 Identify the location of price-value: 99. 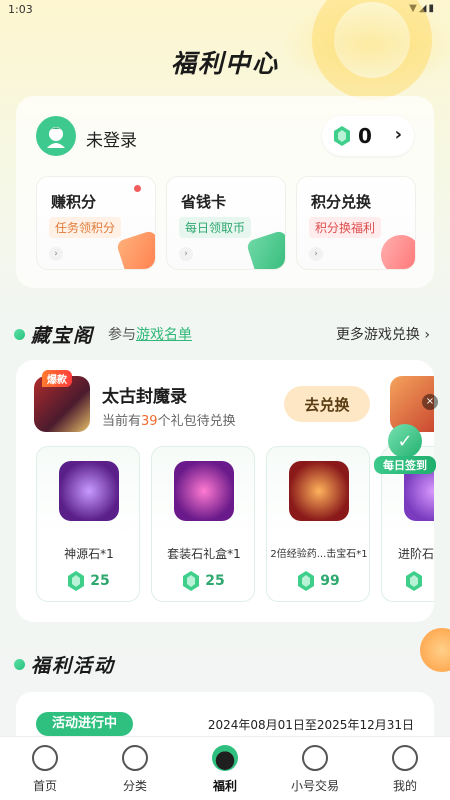
(330, 581).